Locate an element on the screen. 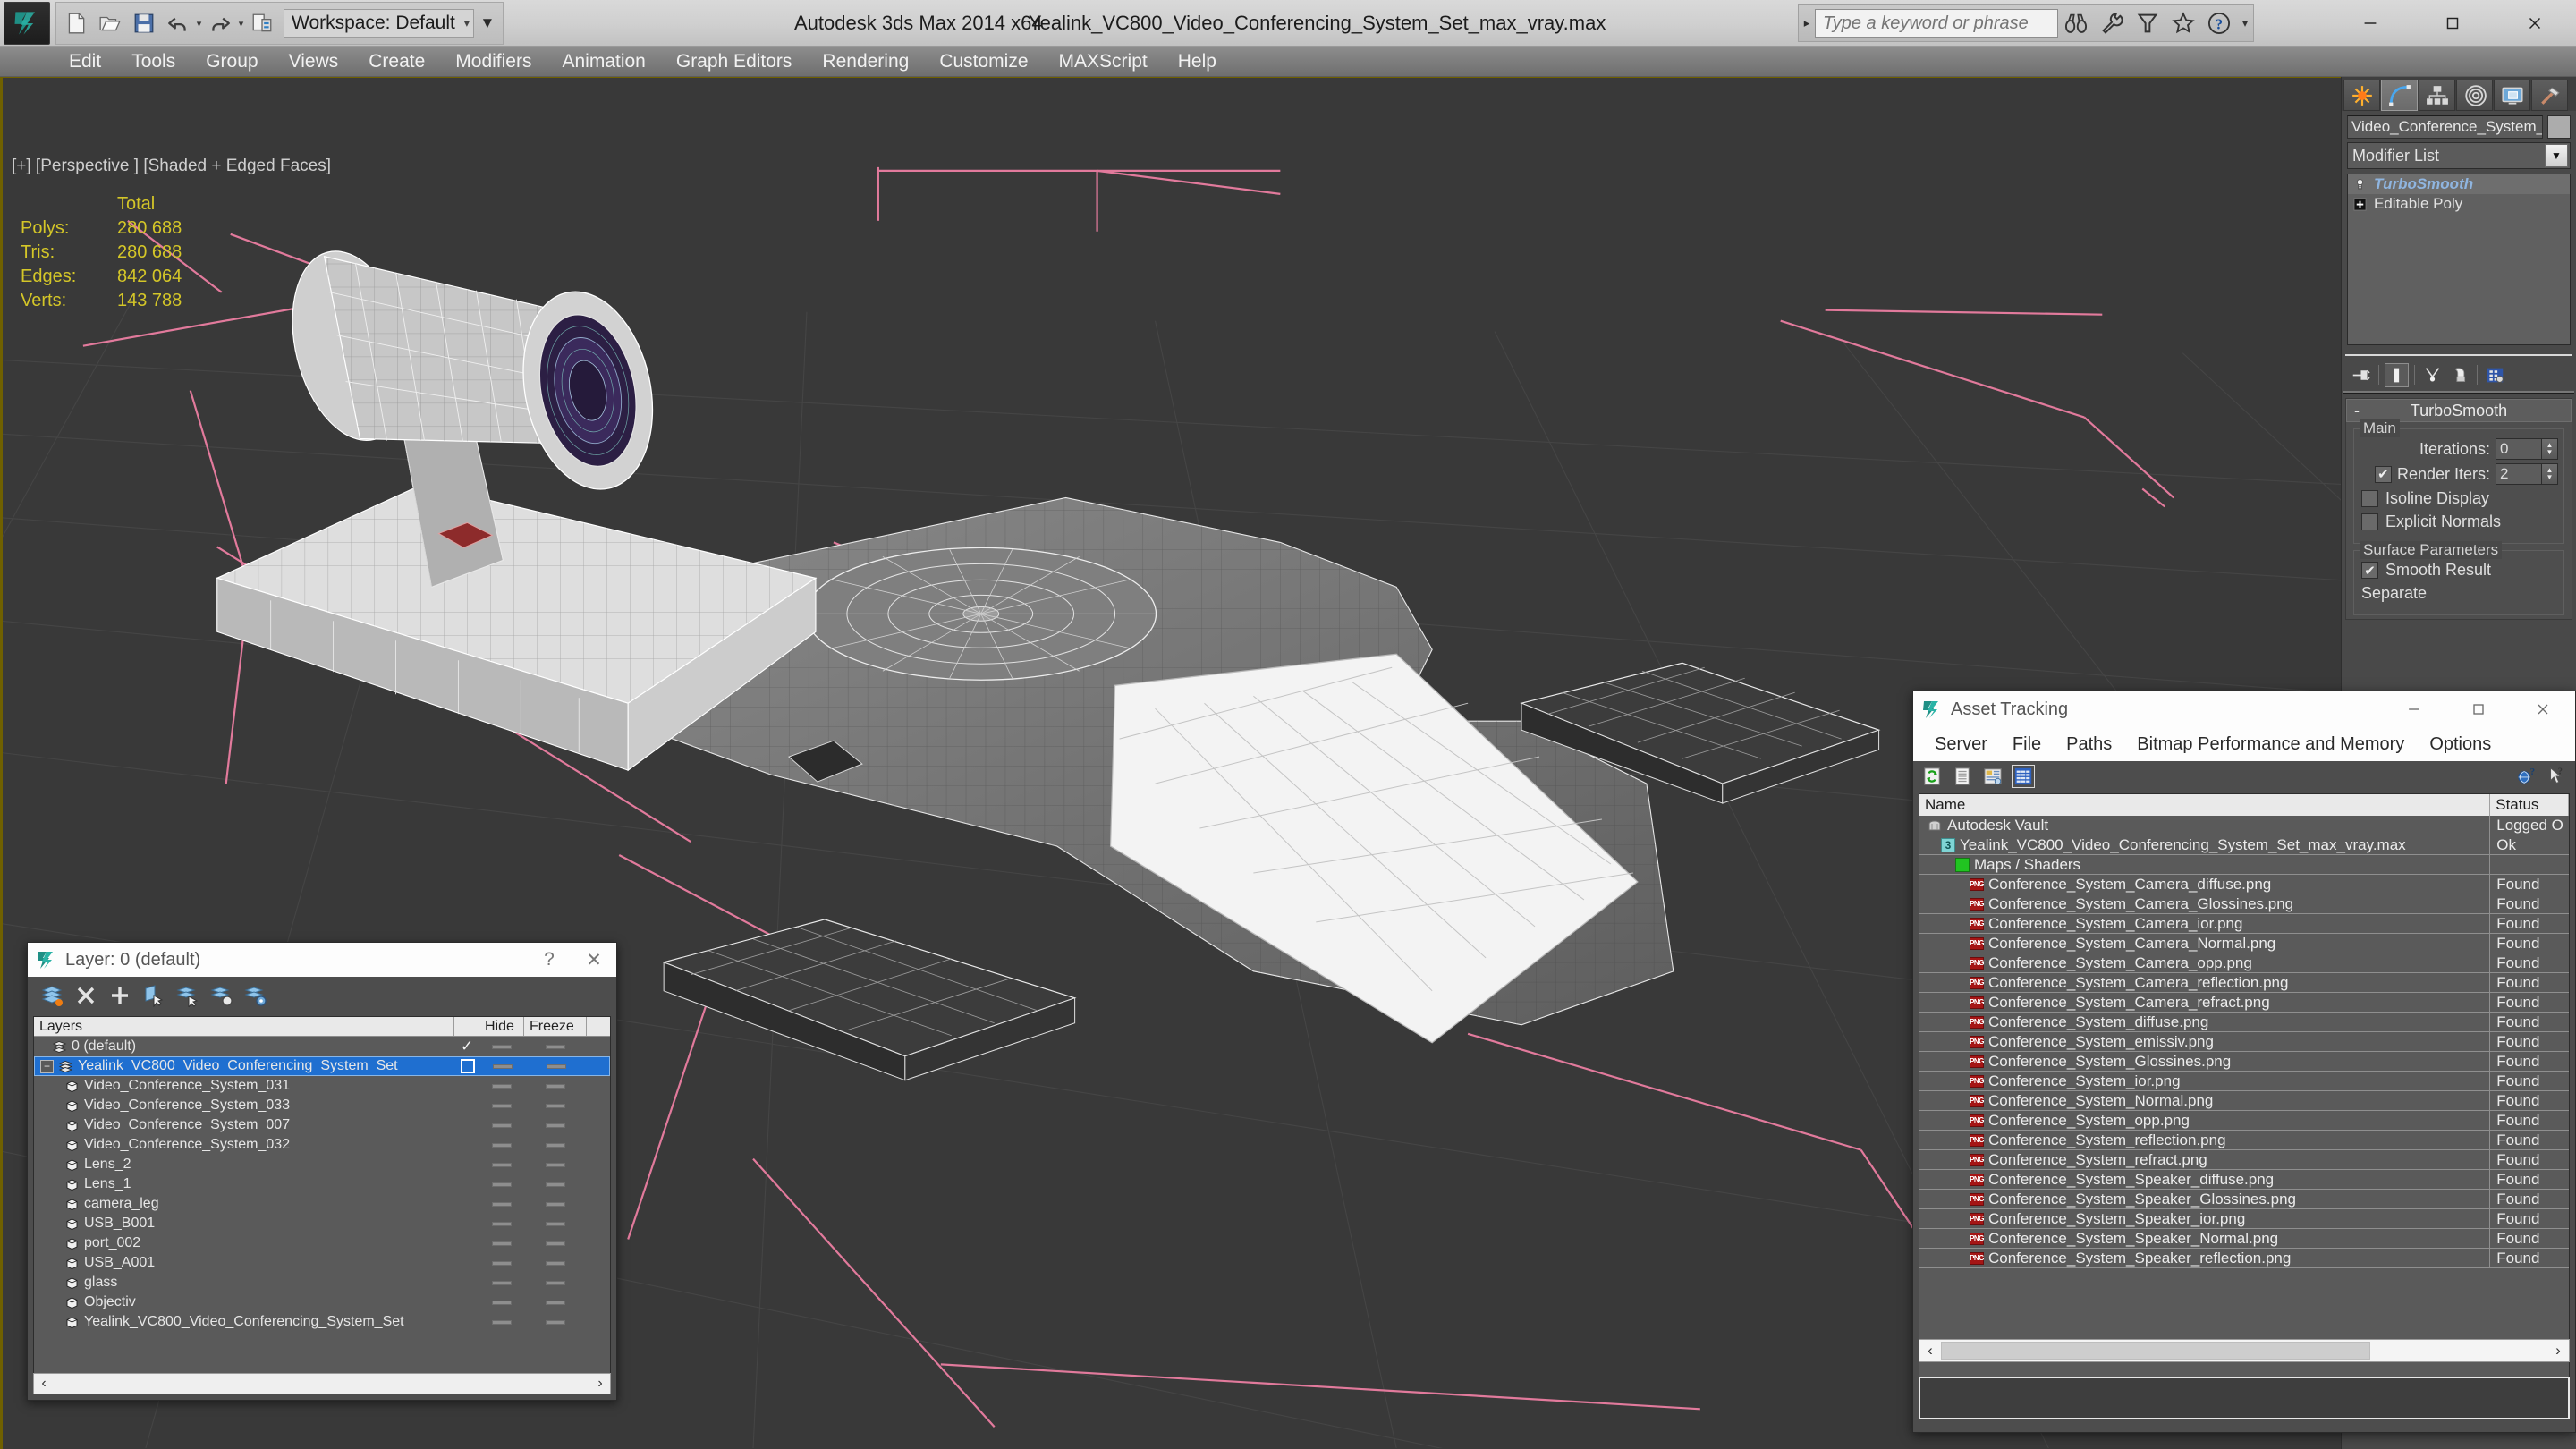 This screenshot has height=1449, width=2576. asset-name-cell: PNG Conference_System_Speaker_diffuse.png is located at coordinates (2205, 1179).